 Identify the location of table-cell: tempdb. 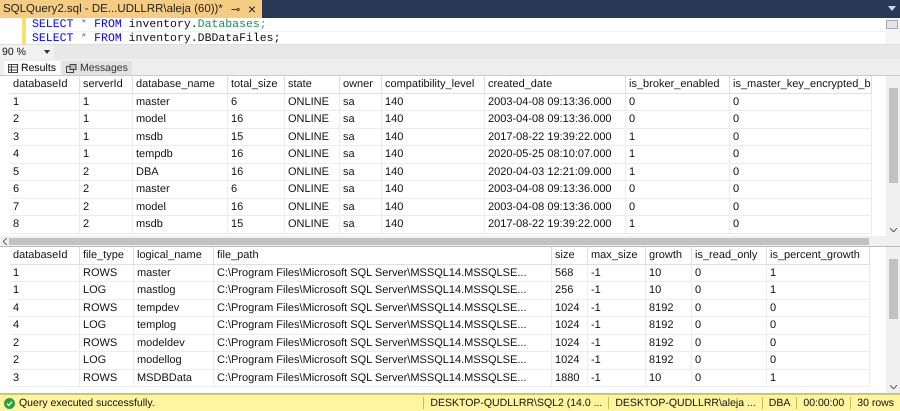
(180, 155).